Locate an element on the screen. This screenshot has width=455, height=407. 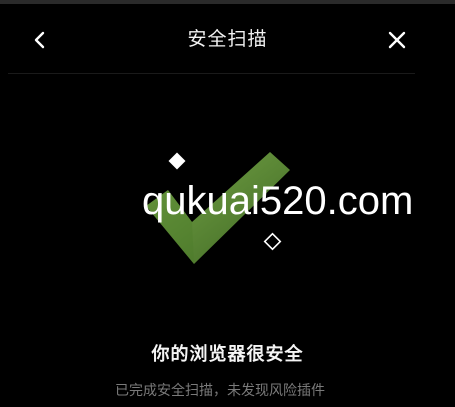
watermark-text: qukuai520.com is located at coordinates (278, 201).